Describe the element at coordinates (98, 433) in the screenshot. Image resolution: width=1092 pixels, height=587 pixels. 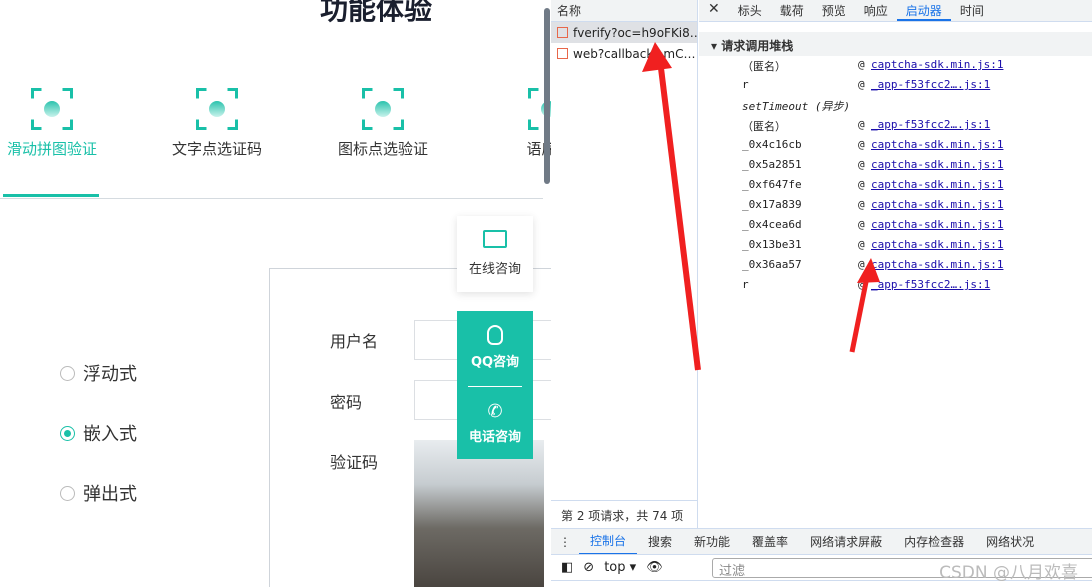
I see `radio-embed: 嵌入式` at that location.